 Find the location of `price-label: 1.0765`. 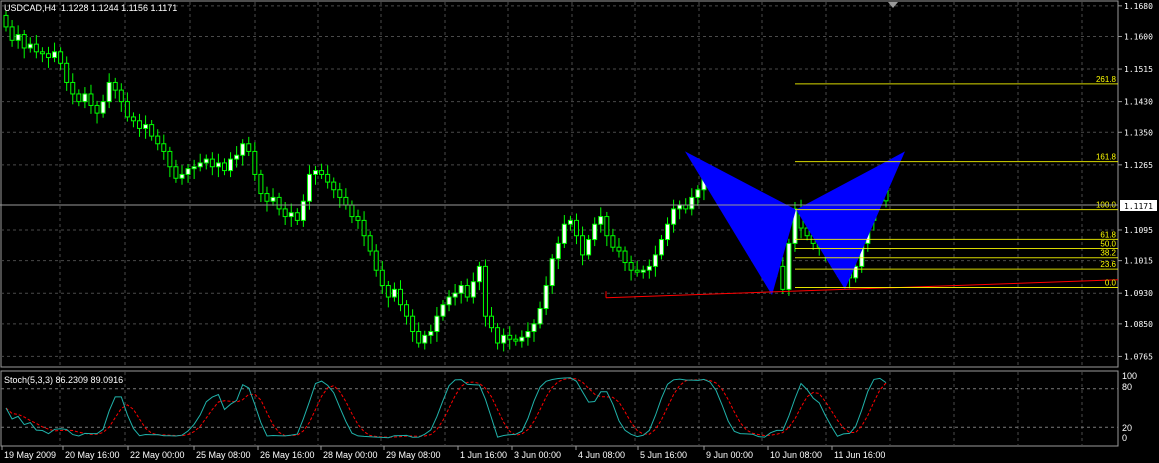

price-label: 1.0765 is located at coordinates (1138, 356).